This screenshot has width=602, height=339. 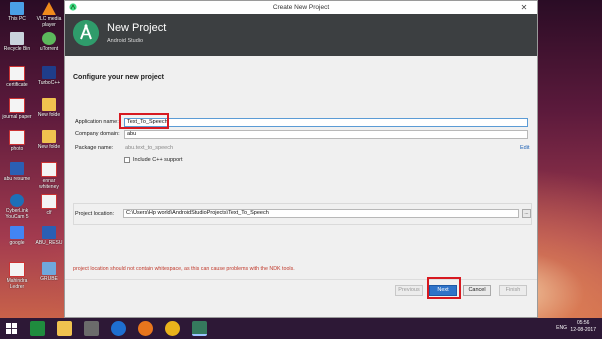 What do you see at coordinates (49, 213) in the screenshot?
I see `desktop-icon-label: clf` at bounding box center [49, 213].